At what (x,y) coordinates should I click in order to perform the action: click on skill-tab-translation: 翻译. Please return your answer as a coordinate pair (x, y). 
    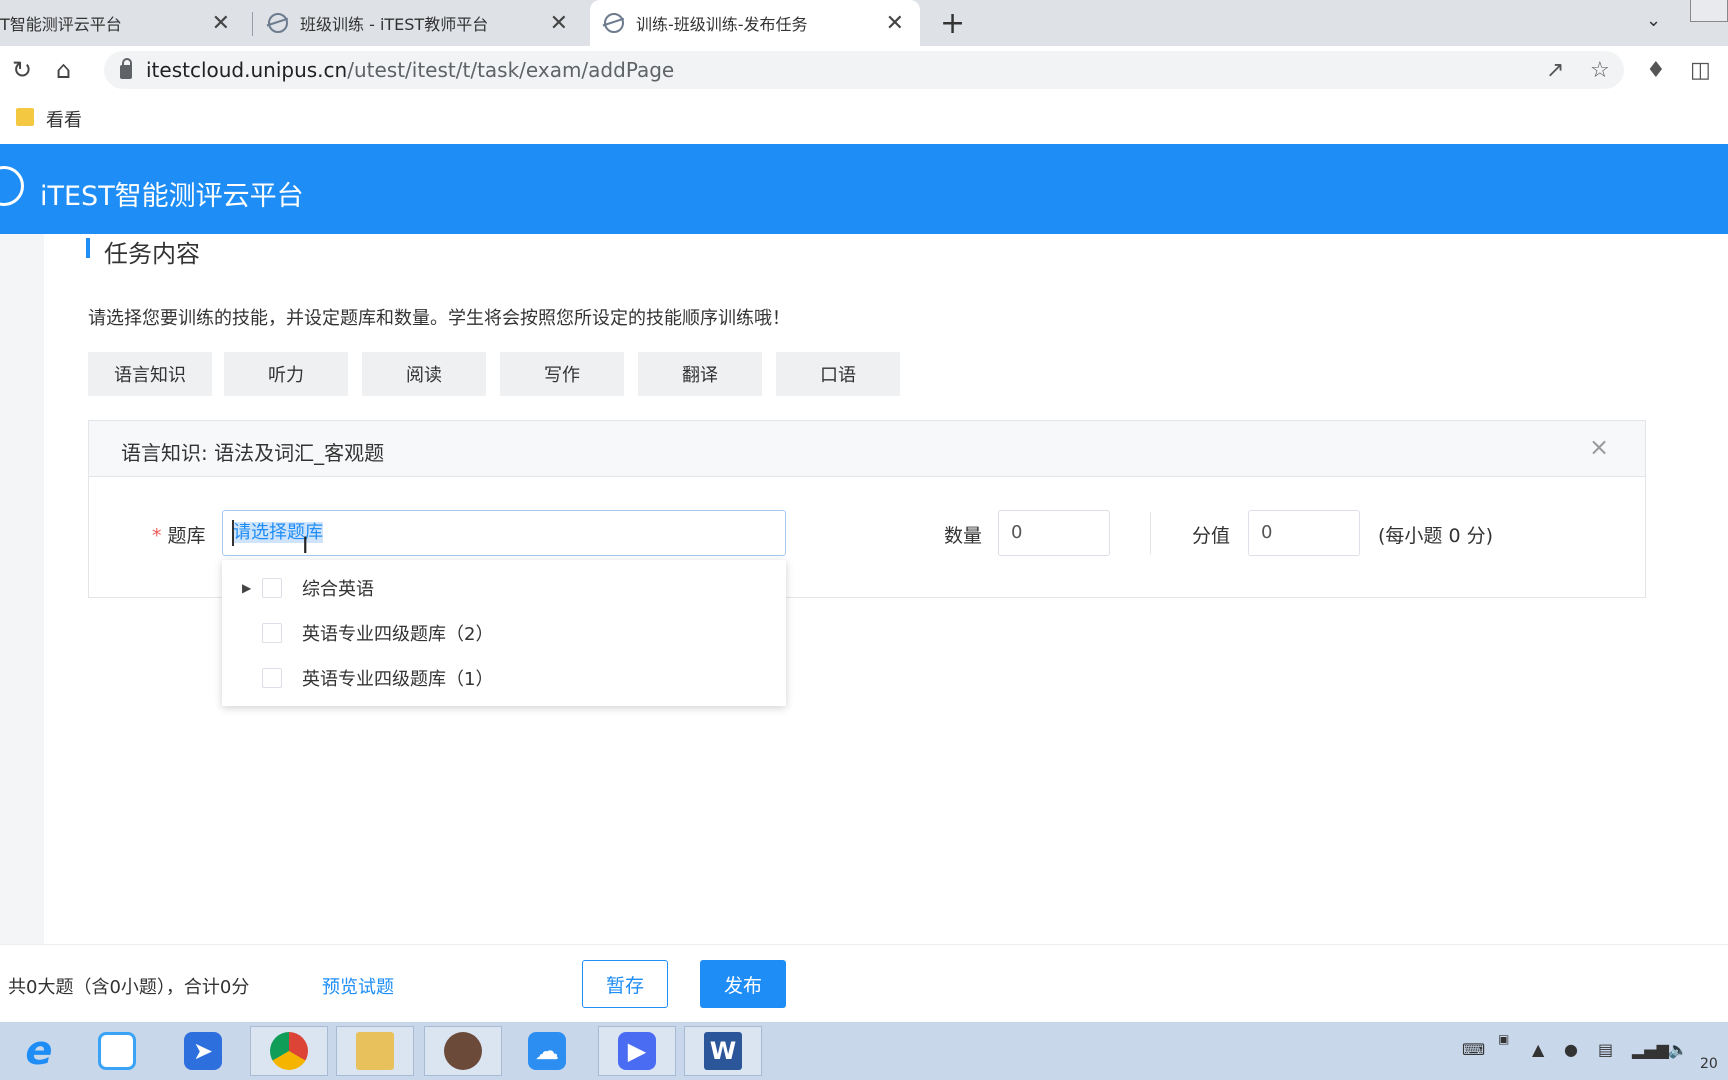
    Looking at the image, I should click on (700, 374).